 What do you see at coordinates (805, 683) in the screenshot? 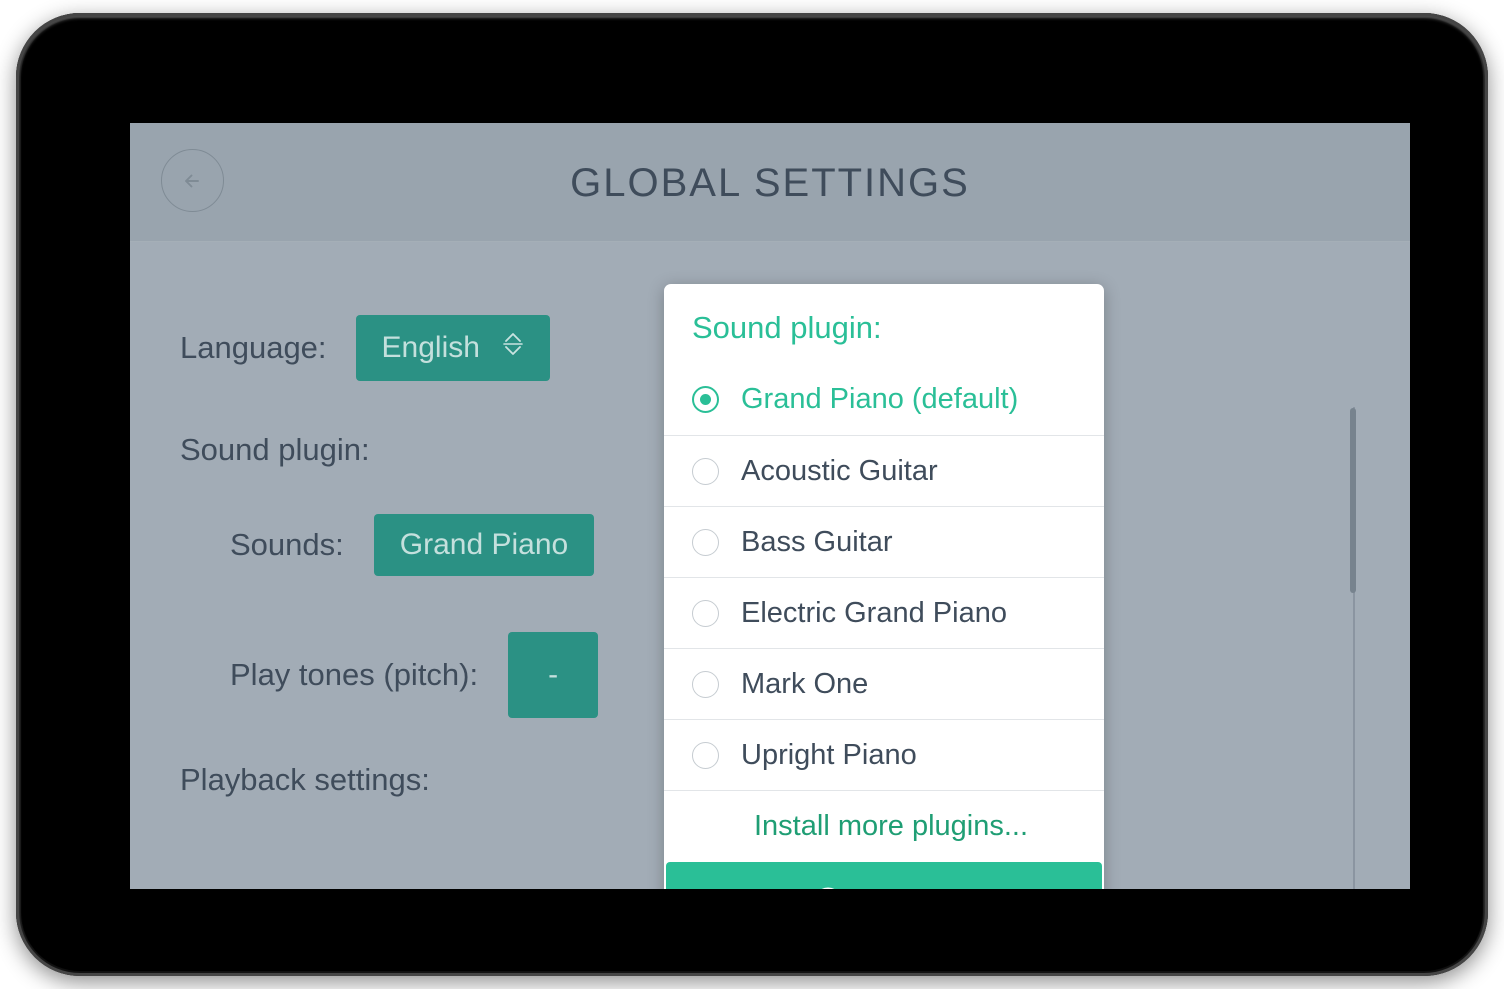
I see `option-label: Mark One` at bounding box center [805, 683].